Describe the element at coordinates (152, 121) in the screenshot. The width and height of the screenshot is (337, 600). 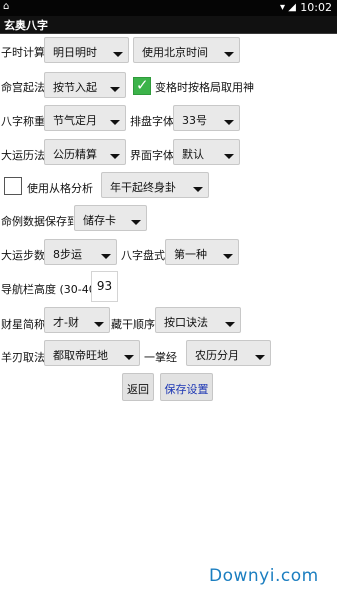
I see `paipan-font-label: 排盘字体` at that location.